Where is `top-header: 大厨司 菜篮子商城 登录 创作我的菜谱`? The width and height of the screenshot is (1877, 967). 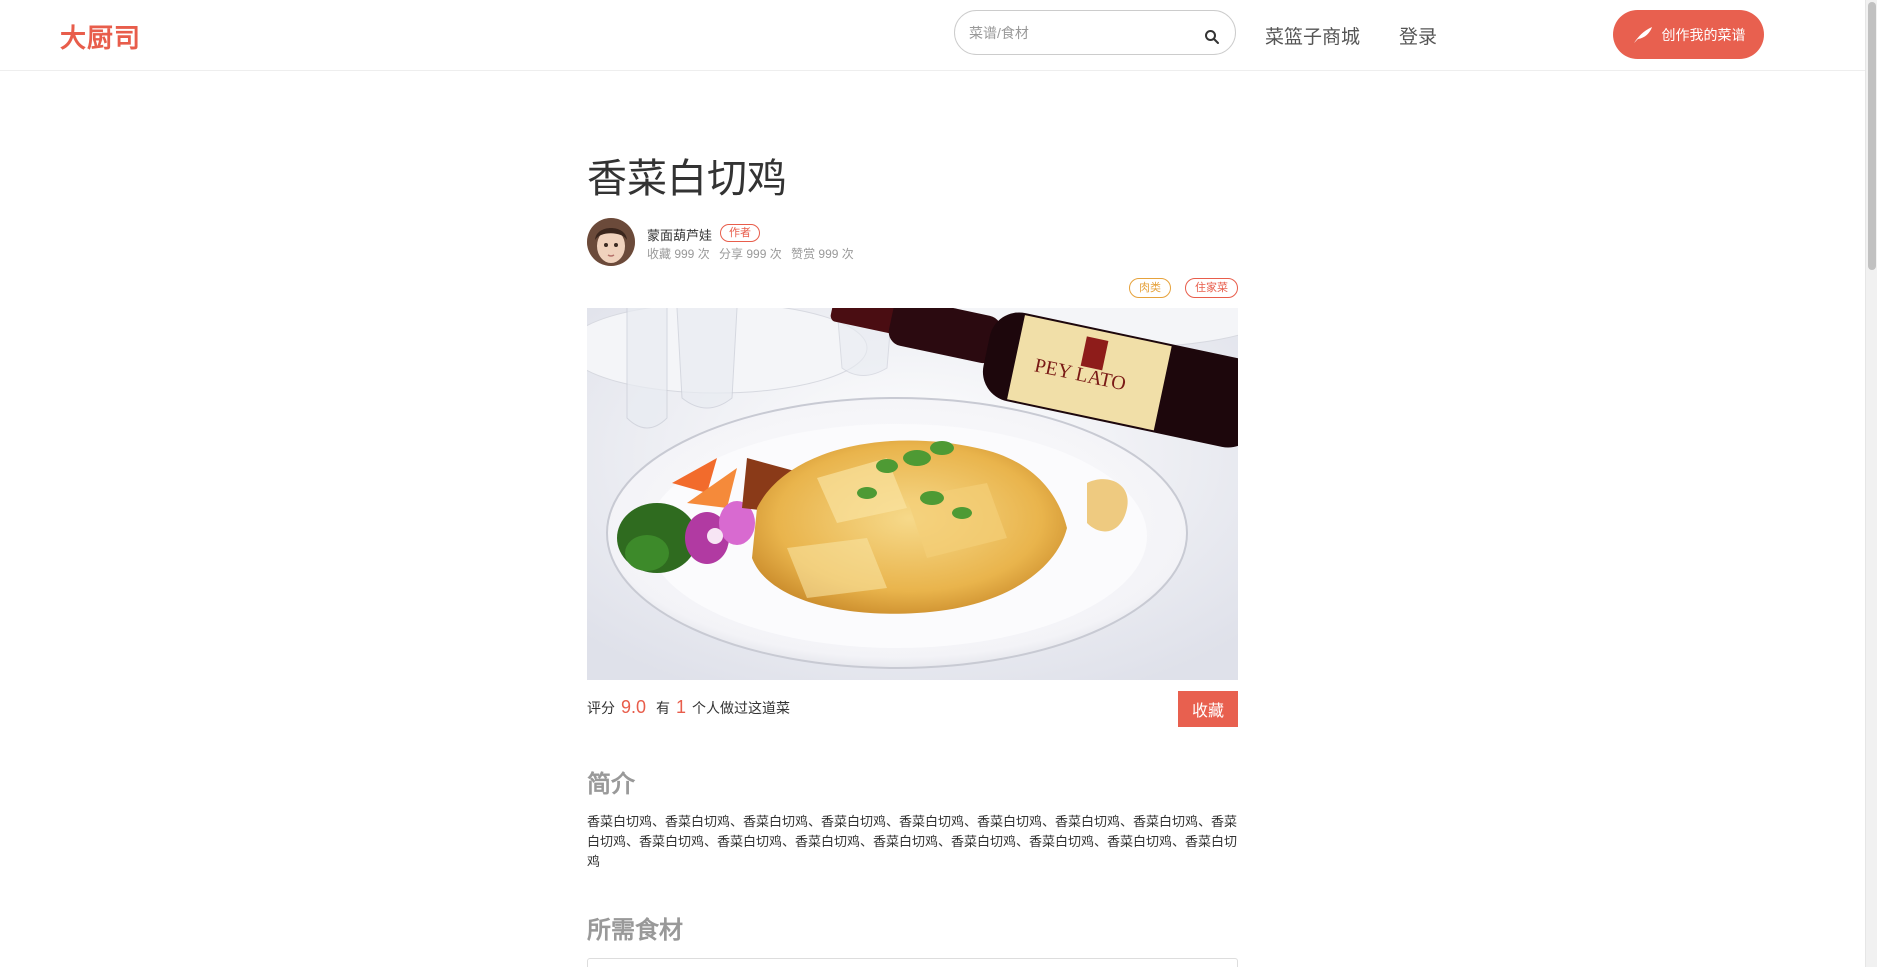 top-header: 大厨司 菜篮子商城 登录 创作我的菜谱 is located at coordinates (932, 35).